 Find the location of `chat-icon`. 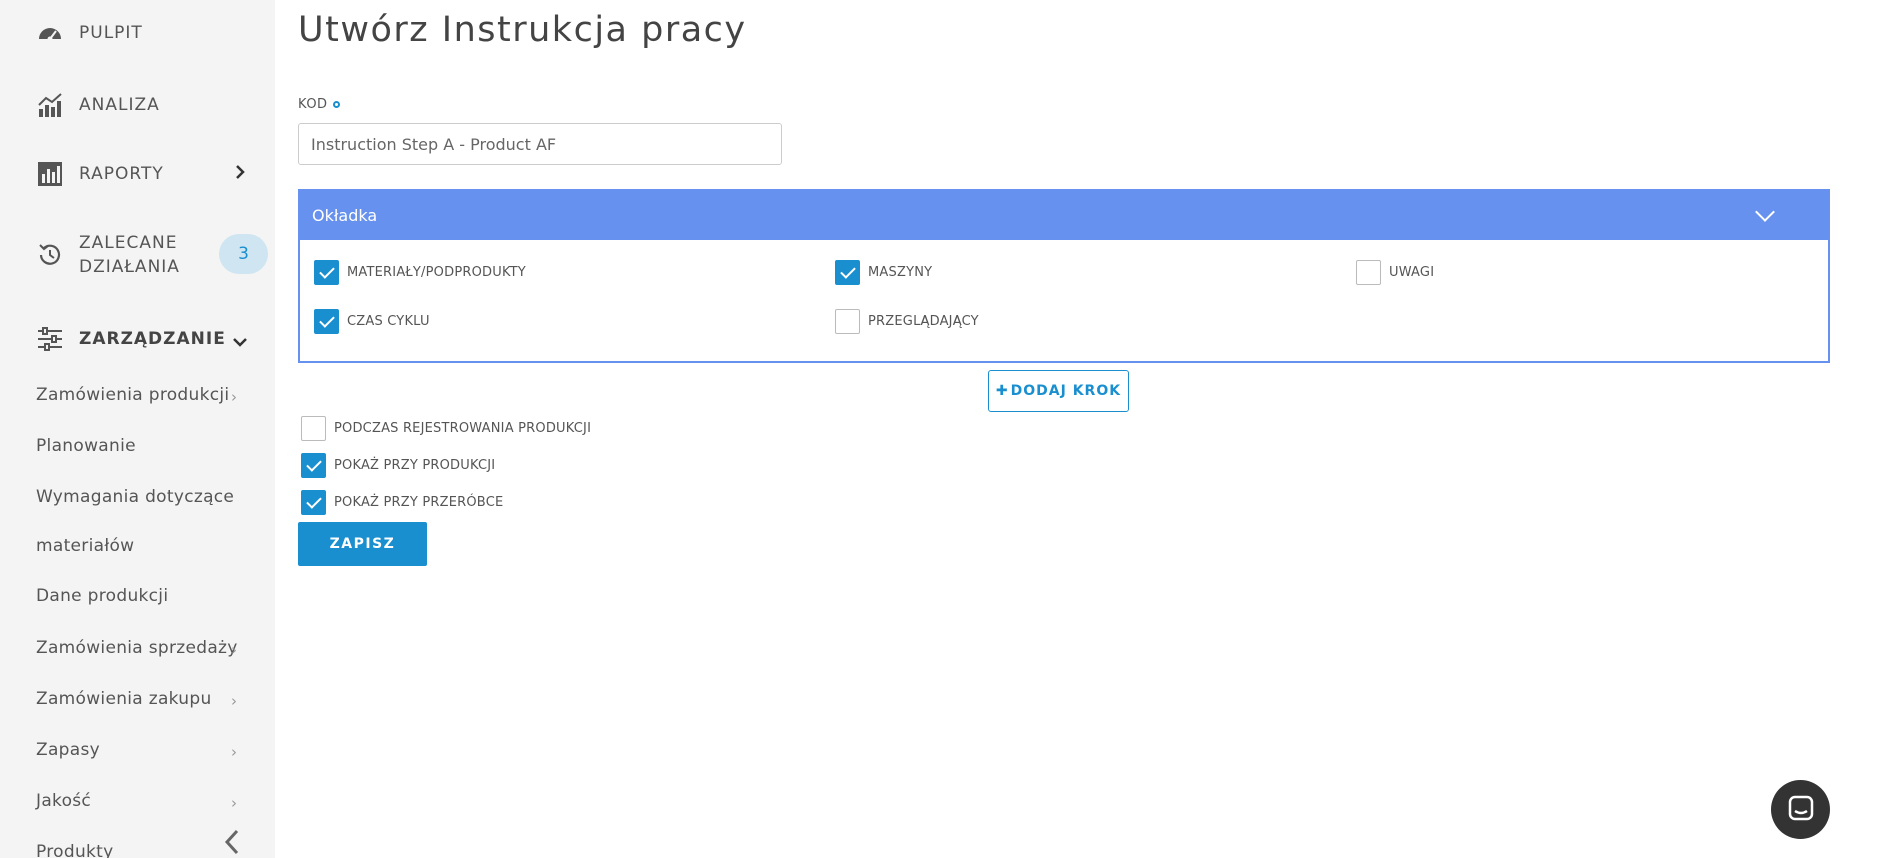

chat-icon is located at coordinates (1801, 810).